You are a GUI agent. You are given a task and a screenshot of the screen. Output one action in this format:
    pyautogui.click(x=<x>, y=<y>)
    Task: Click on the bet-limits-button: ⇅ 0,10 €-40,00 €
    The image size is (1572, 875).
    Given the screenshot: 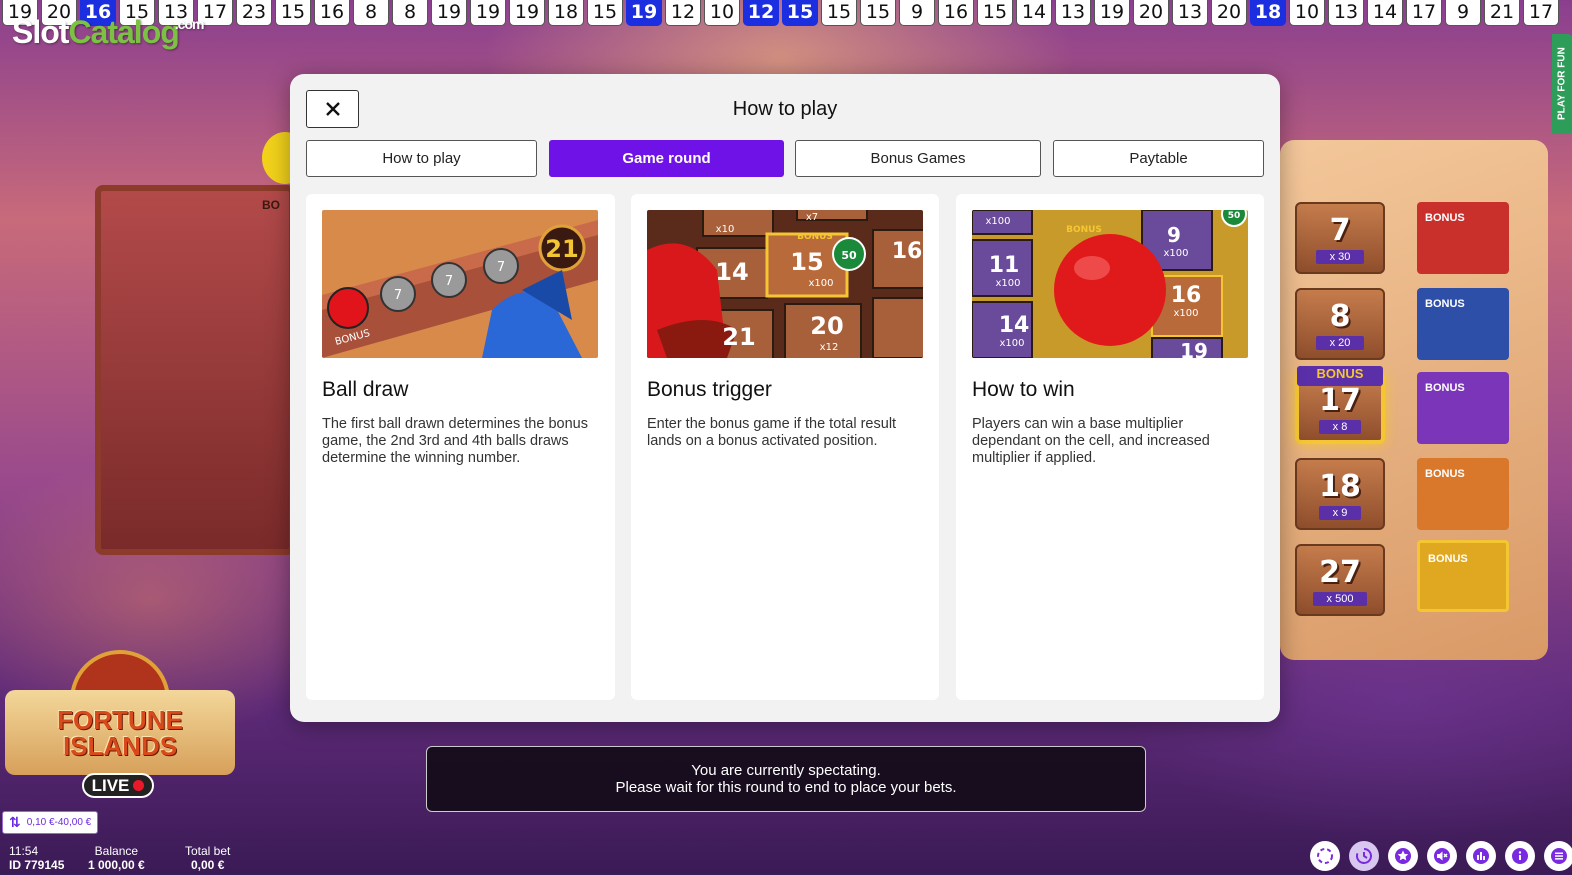 What is the action you would take?
    pyautogui.click(x=50, y=822)
    